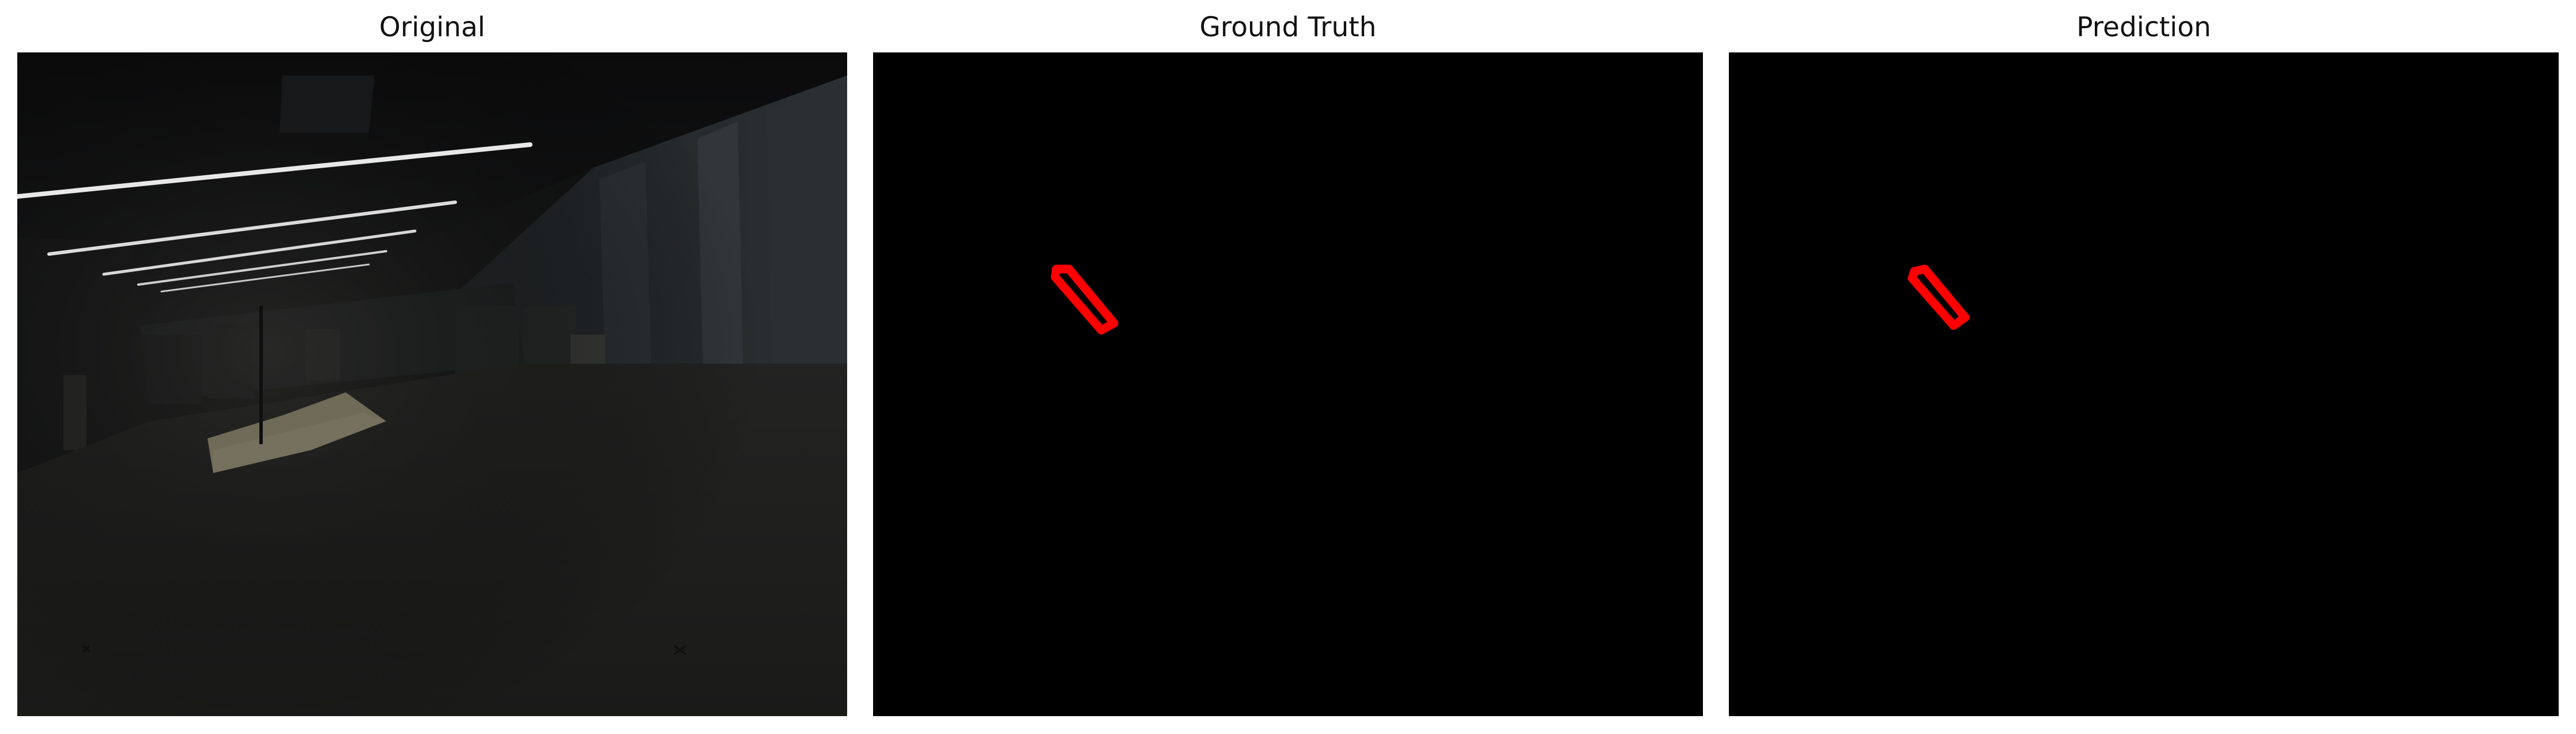  Describe the element at coordinates (2143, 27) in the screenshot. I see `panel-title-prediction: Prediction` at that location.